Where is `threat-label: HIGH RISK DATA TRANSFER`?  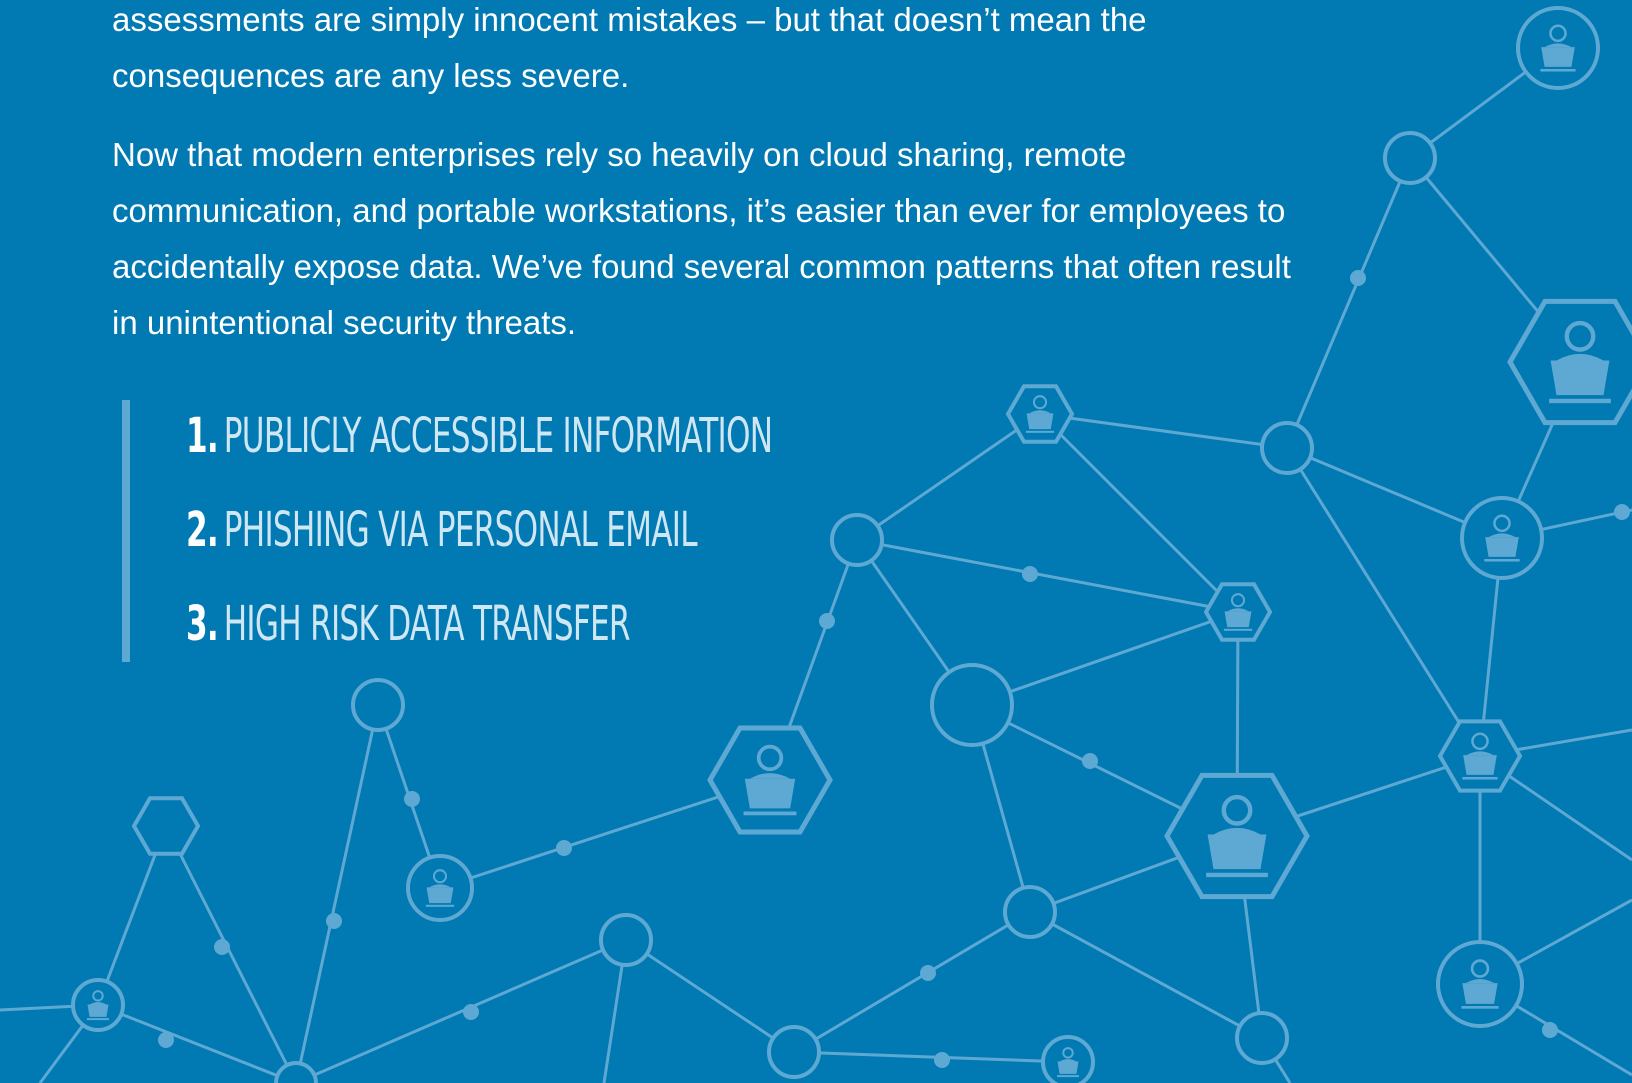
threat-label: HIGH RISK DATA TRANSFER is located at coordinates (427, 624).